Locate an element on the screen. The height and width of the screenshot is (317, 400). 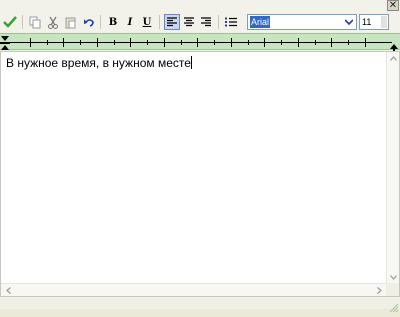
undo-button is located at coordinates (89, 22).